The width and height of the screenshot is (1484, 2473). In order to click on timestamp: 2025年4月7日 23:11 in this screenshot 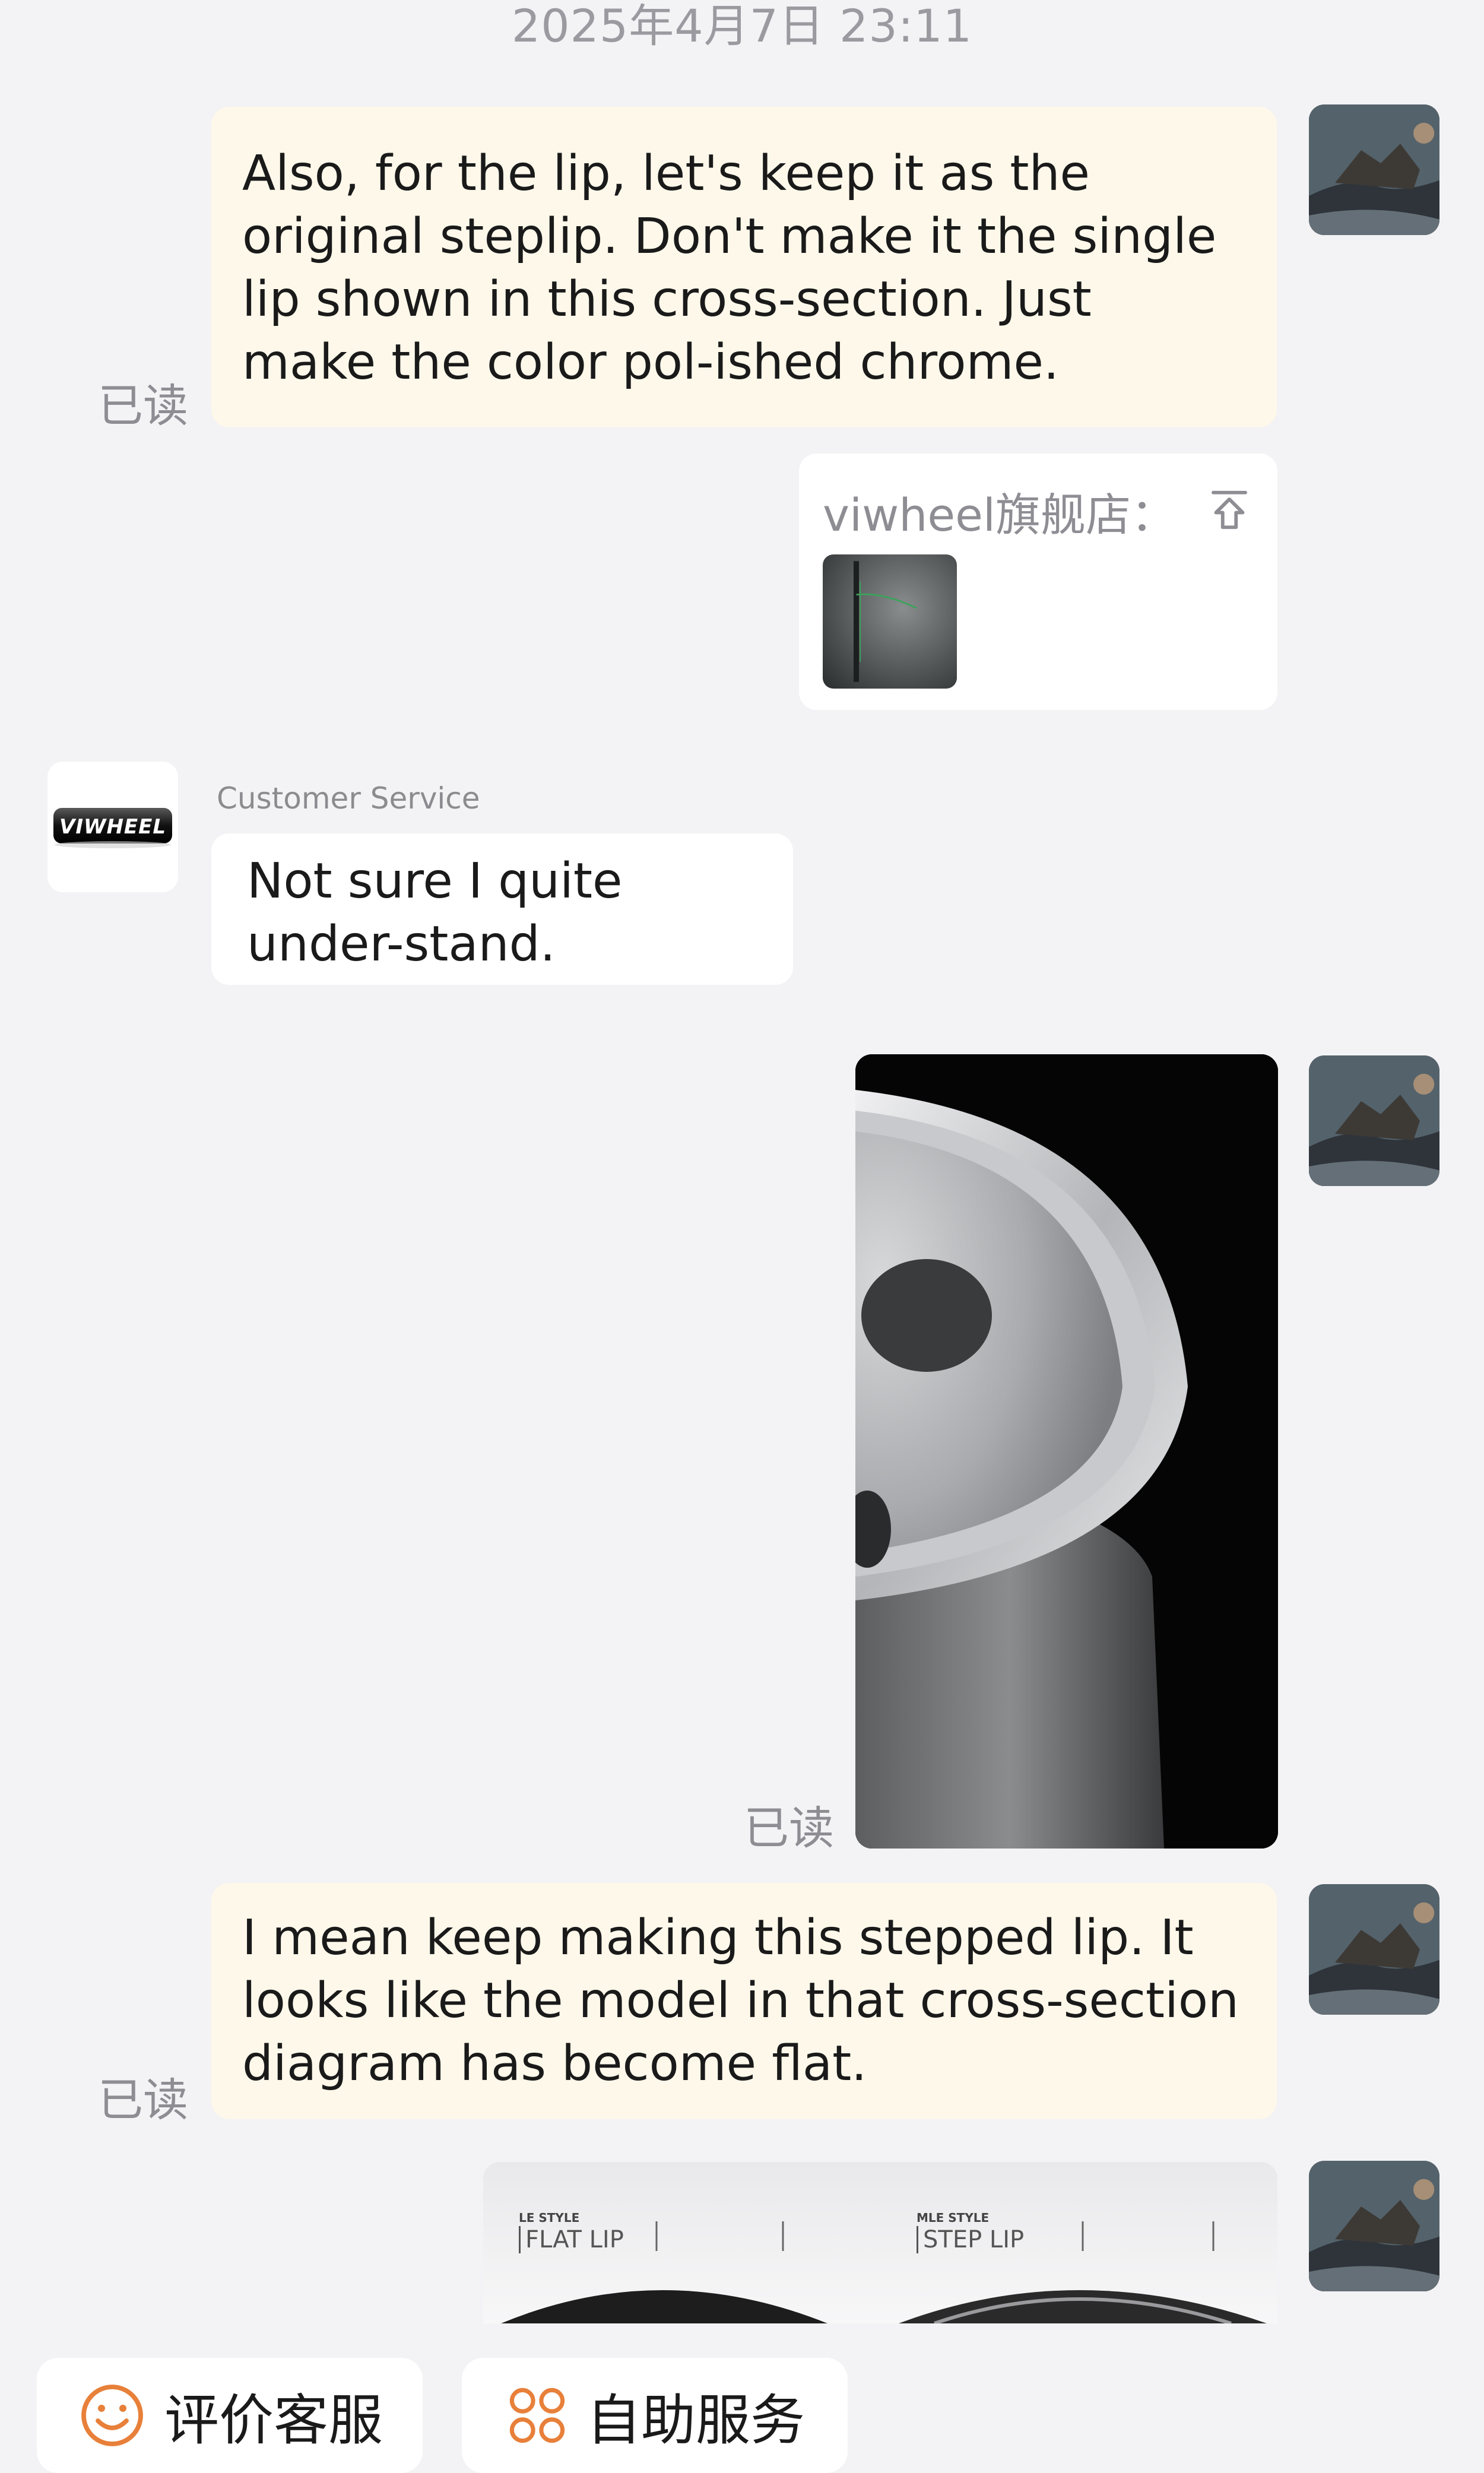, I will do `click(742, 26)`.